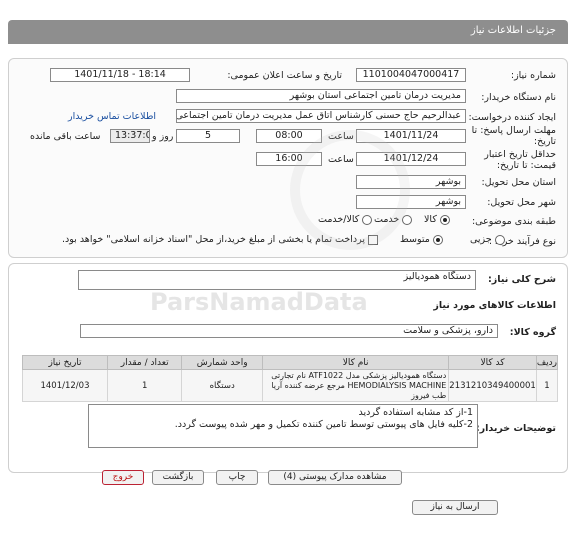 The image size is (576, 557). What do you see at coordinates (237, 477) in the screenshot?
I see `print-button: چاپ` at bounding box center [237, 477].